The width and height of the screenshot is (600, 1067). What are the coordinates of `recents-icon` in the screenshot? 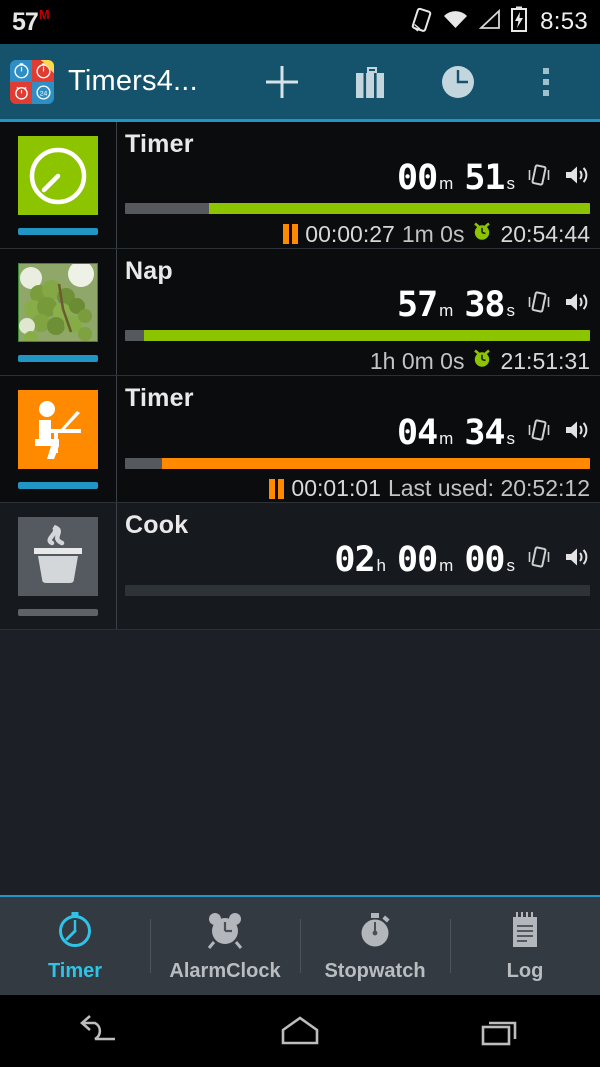 It's located at (499, 1033).